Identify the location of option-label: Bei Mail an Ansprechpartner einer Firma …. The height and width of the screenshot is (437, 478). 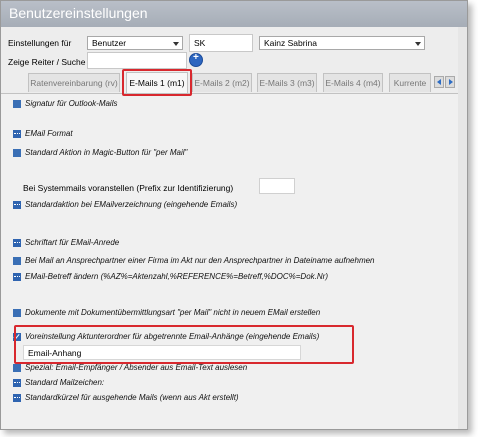
(200, 260).